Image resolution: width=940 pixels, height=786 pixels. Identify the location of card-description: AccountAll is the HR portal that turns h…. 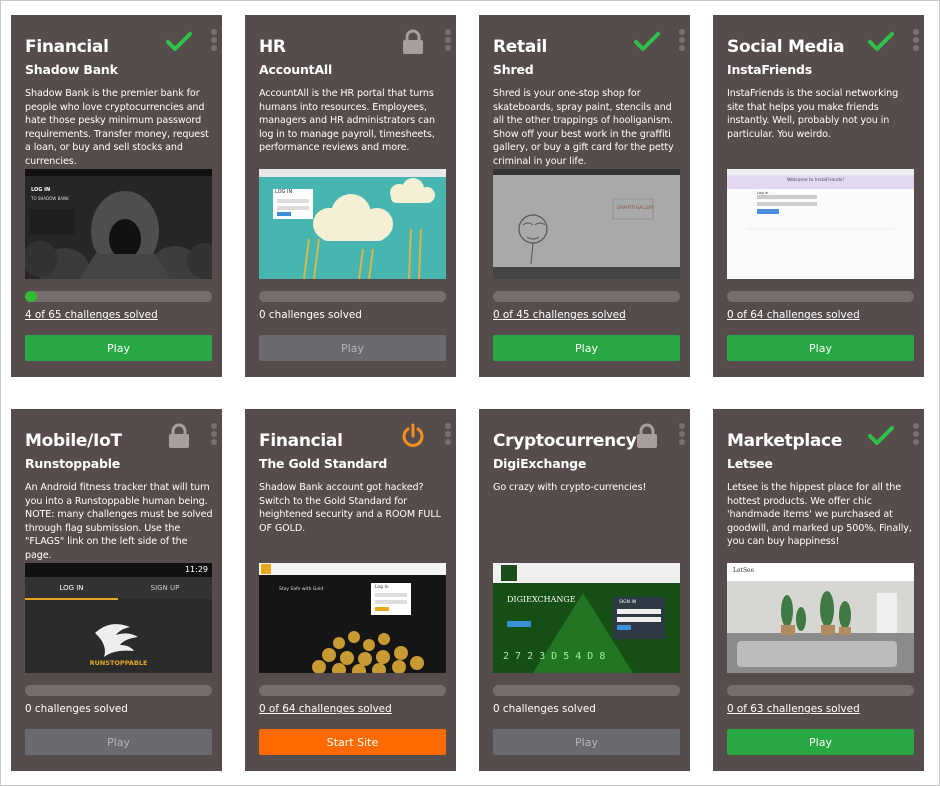
(347, 121).